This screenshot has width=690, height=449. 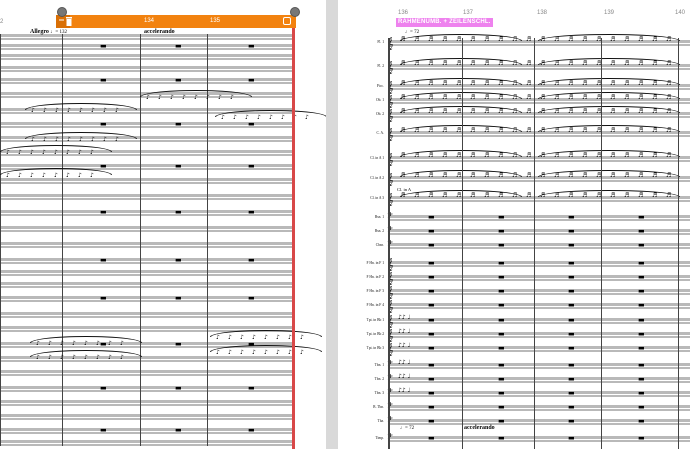 What do you see at coordinates (377, 178) in the screenshot?
I see `instrument-label: Cl. in A 2` at bounding box center [377, 178].